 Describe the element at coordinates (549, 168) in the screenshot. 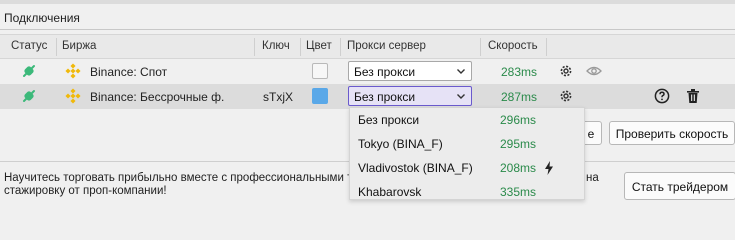

I see `lightning-bolt-icon` at that location.